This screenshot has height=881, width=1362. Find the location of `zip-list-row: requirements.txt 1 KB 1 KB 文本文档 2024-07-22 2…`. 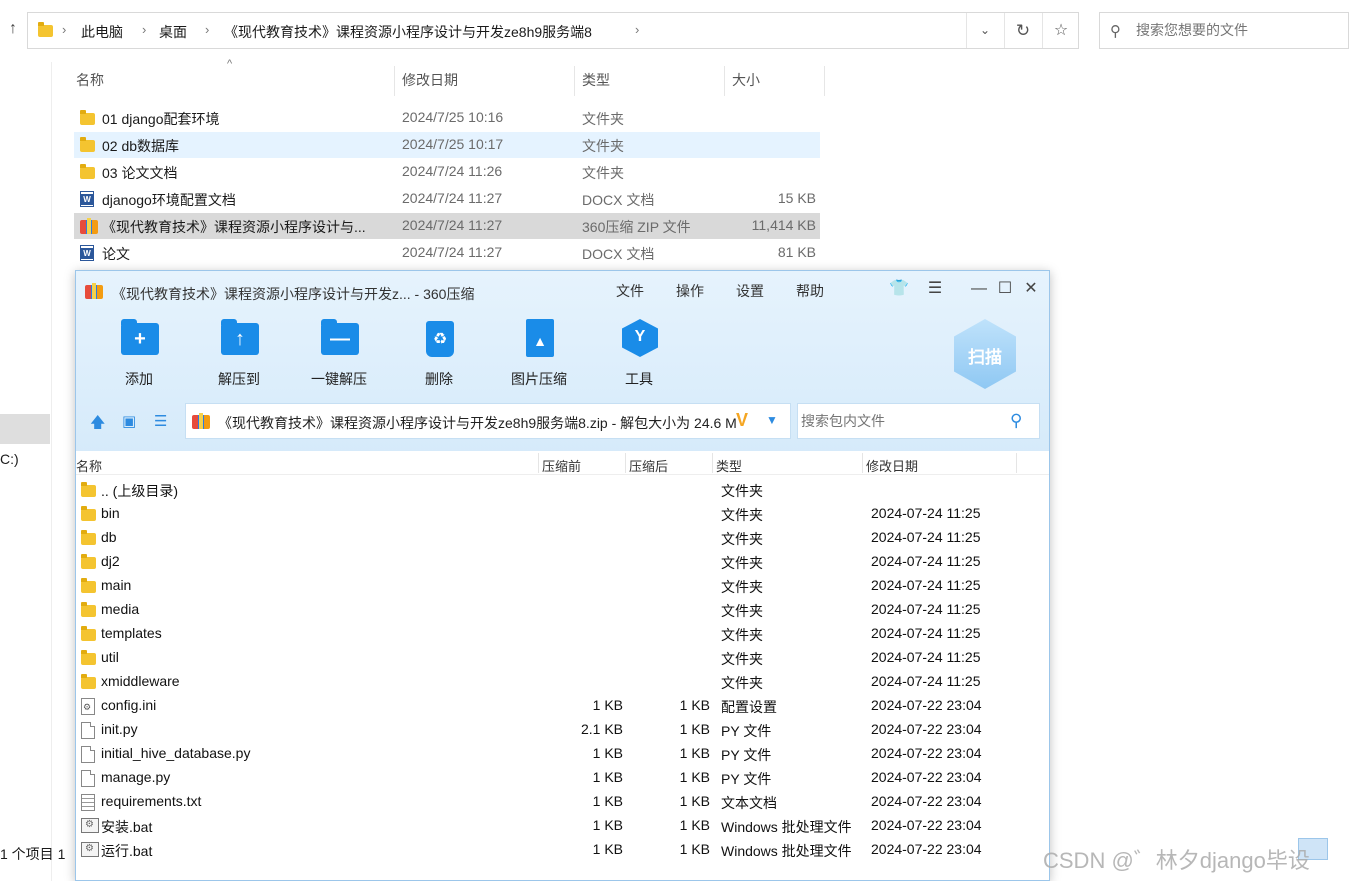

zip-list-row: requirements.txt 1 KB 1 KB 文本文档 2024-07-22 2… is located at coordinates (556, 802).